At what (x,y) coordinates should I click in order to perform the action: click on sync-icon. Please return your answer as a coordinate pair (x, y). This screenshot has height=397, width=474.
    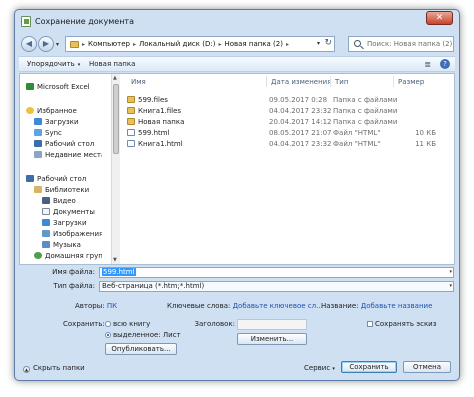
    Looking at the image, I should click on (38, 132).